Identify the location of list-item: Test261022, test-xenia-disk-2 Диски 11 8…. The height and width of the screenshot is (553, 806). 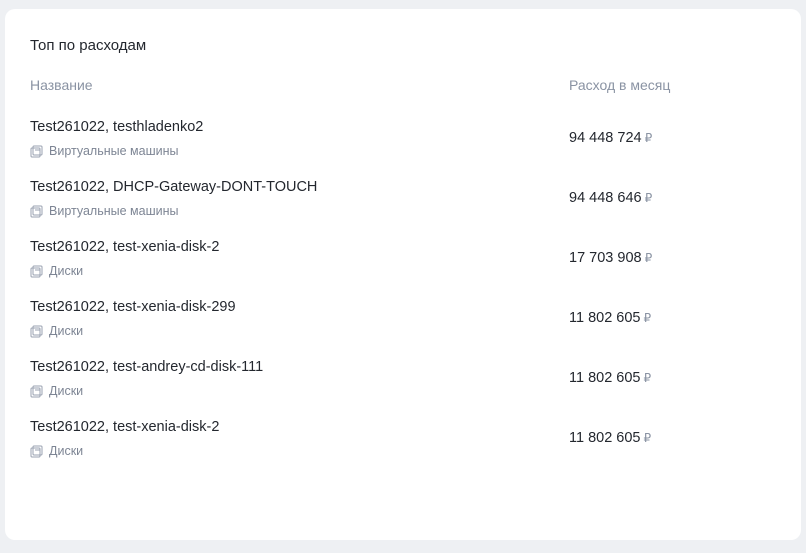
(403, 447).